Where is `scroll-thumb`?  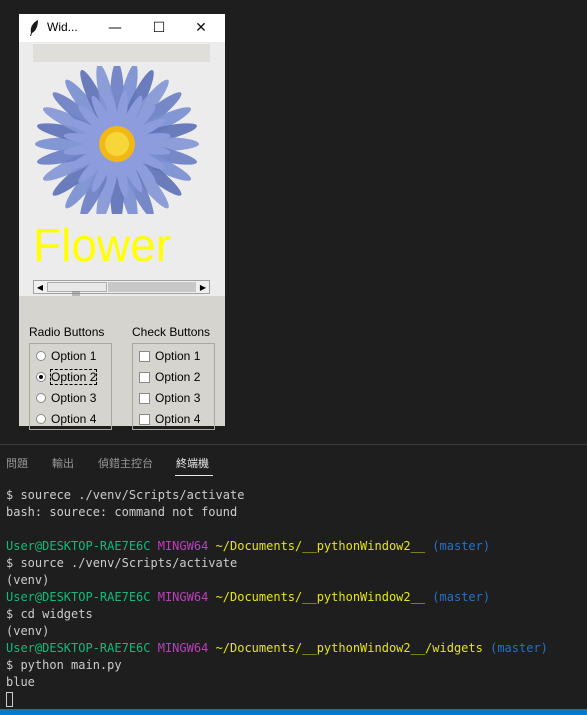 scroll-thumb is located at coordinates (77, 289).